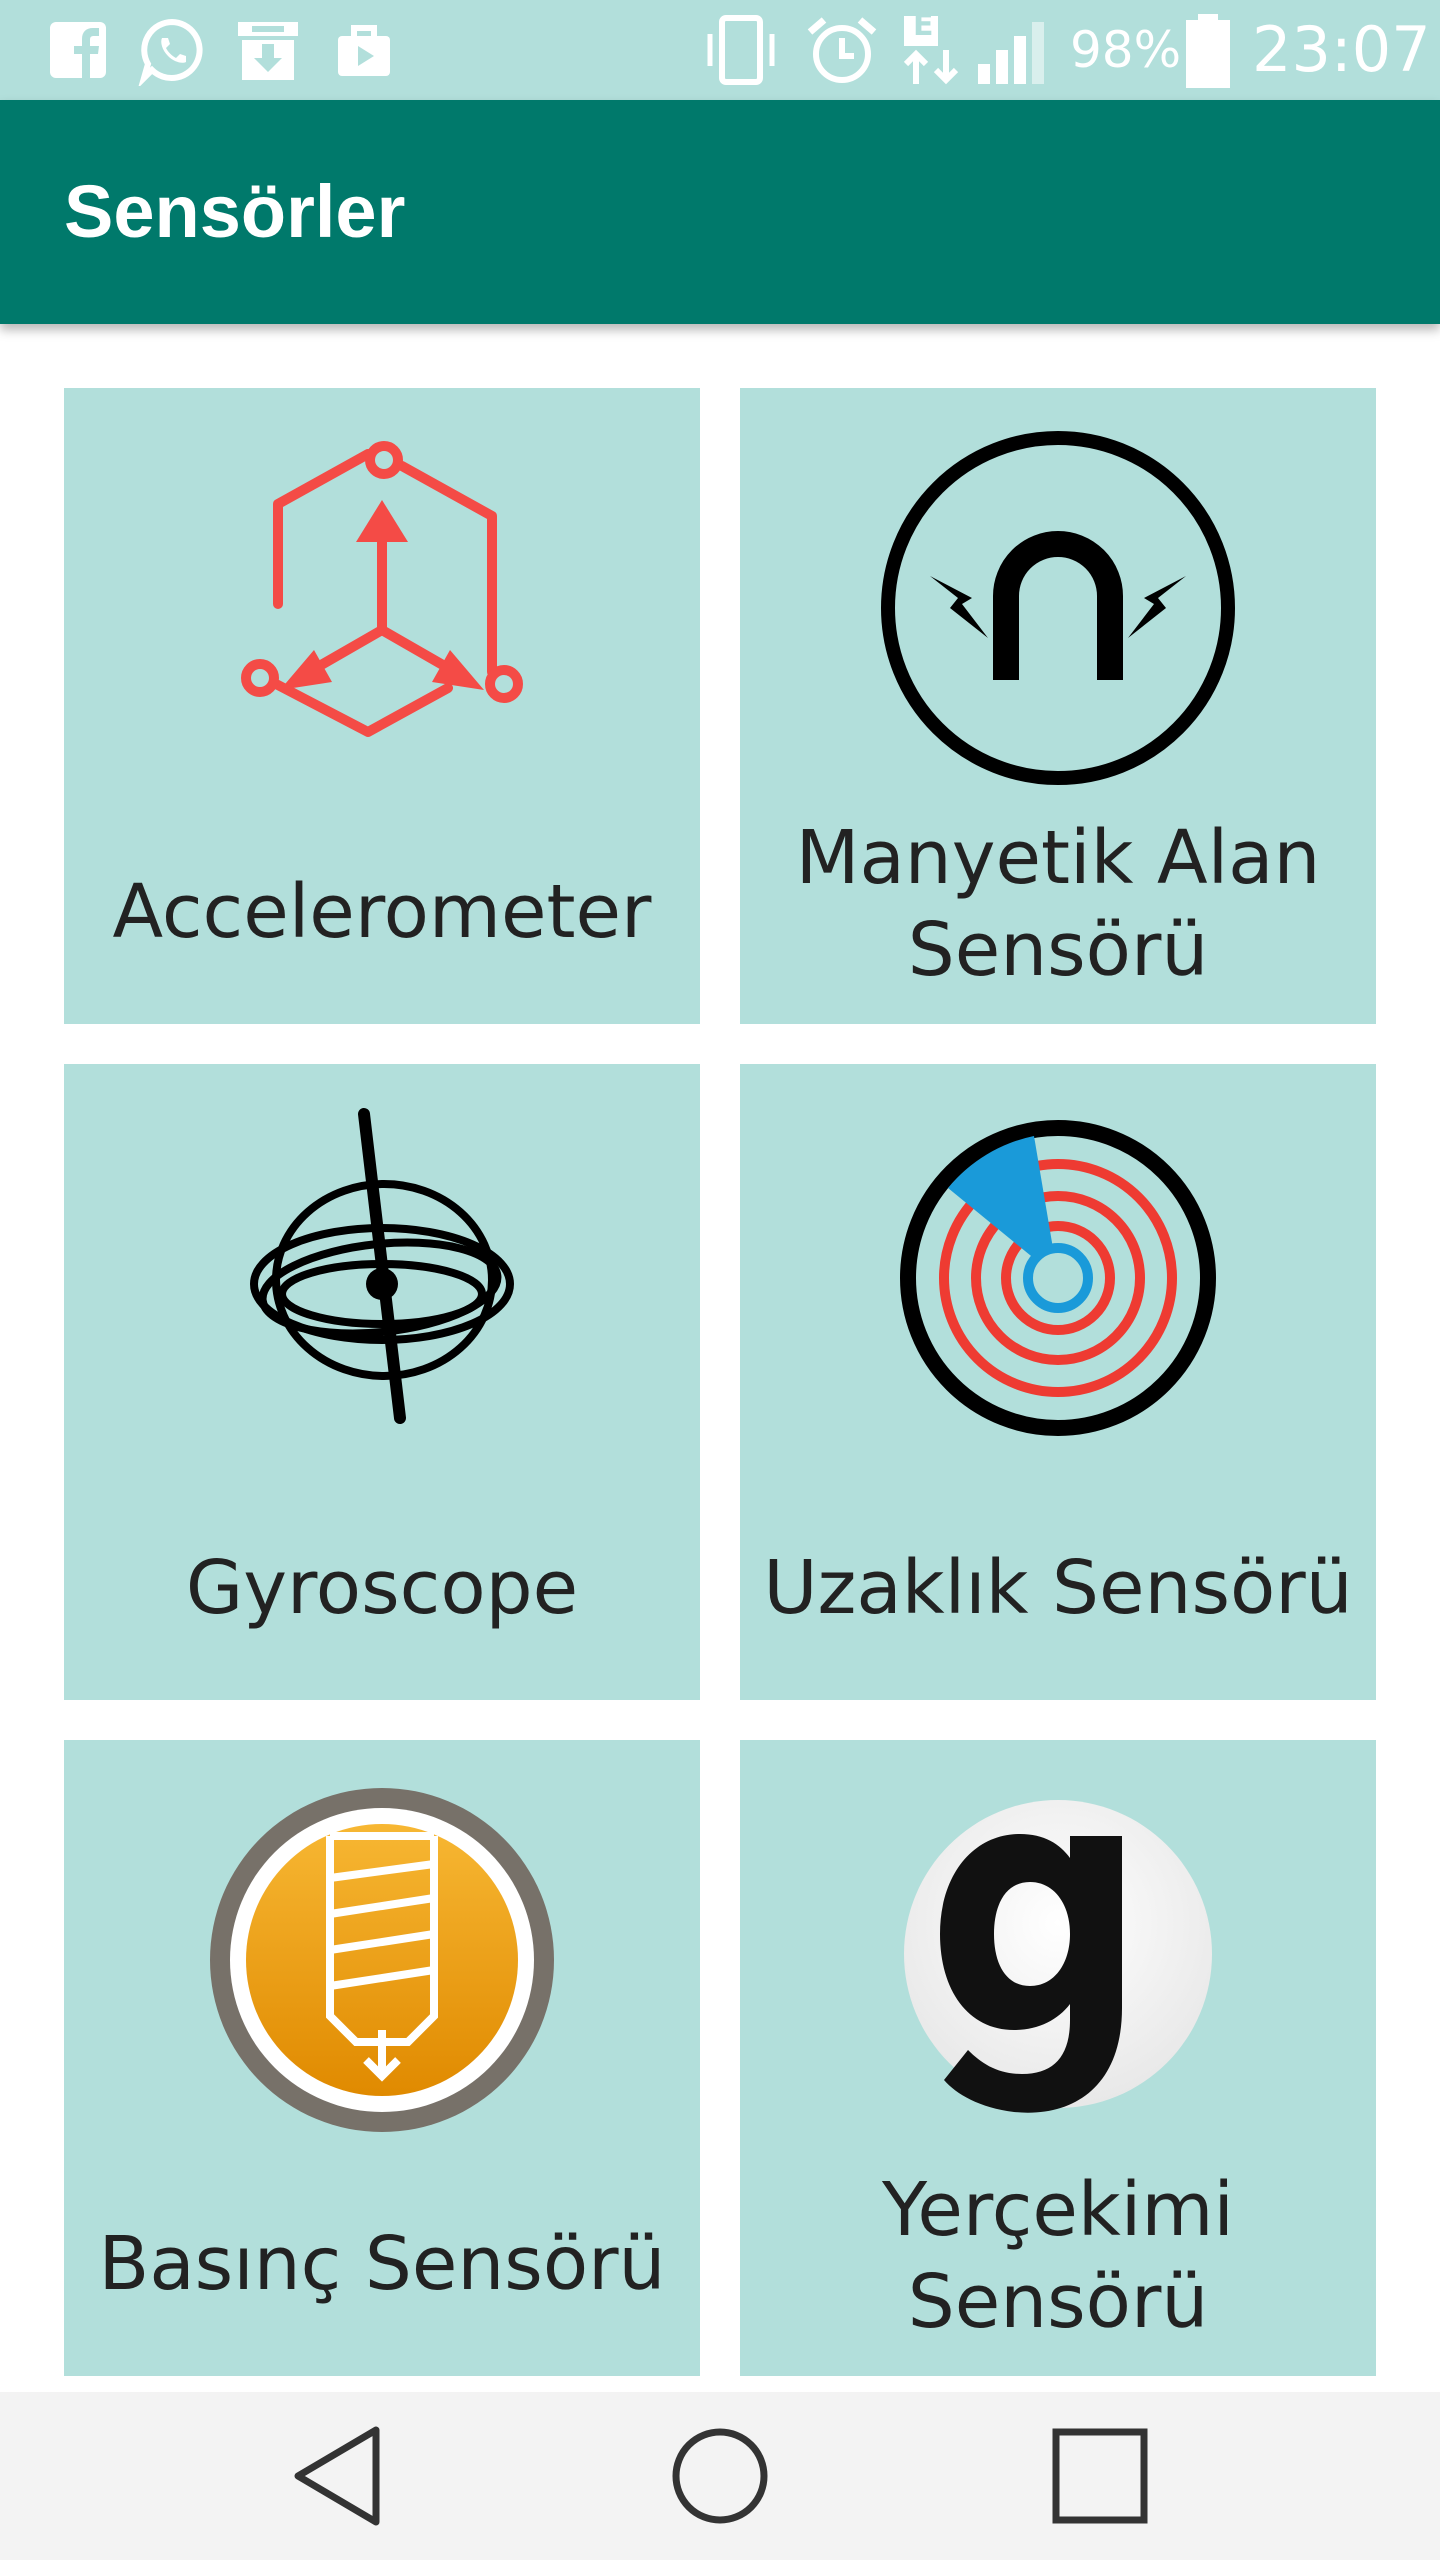 The width and height of the screenshot is (1440, 2560). I want to click on sensor-tile-accelerometer: Accelerometer, so click(382, 706).